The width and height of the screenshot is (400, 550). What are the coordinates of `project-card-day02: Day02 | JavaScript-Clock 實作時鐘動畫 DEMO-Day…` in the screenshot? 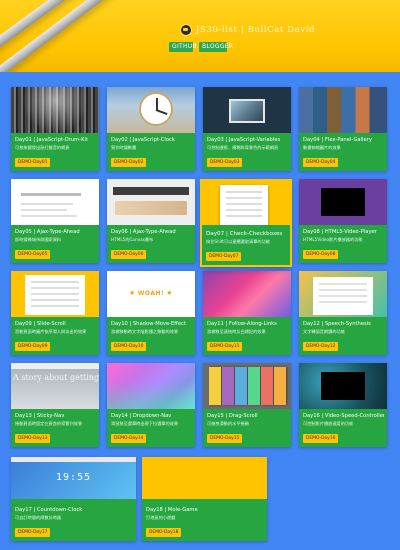 It's located at (151, 129).